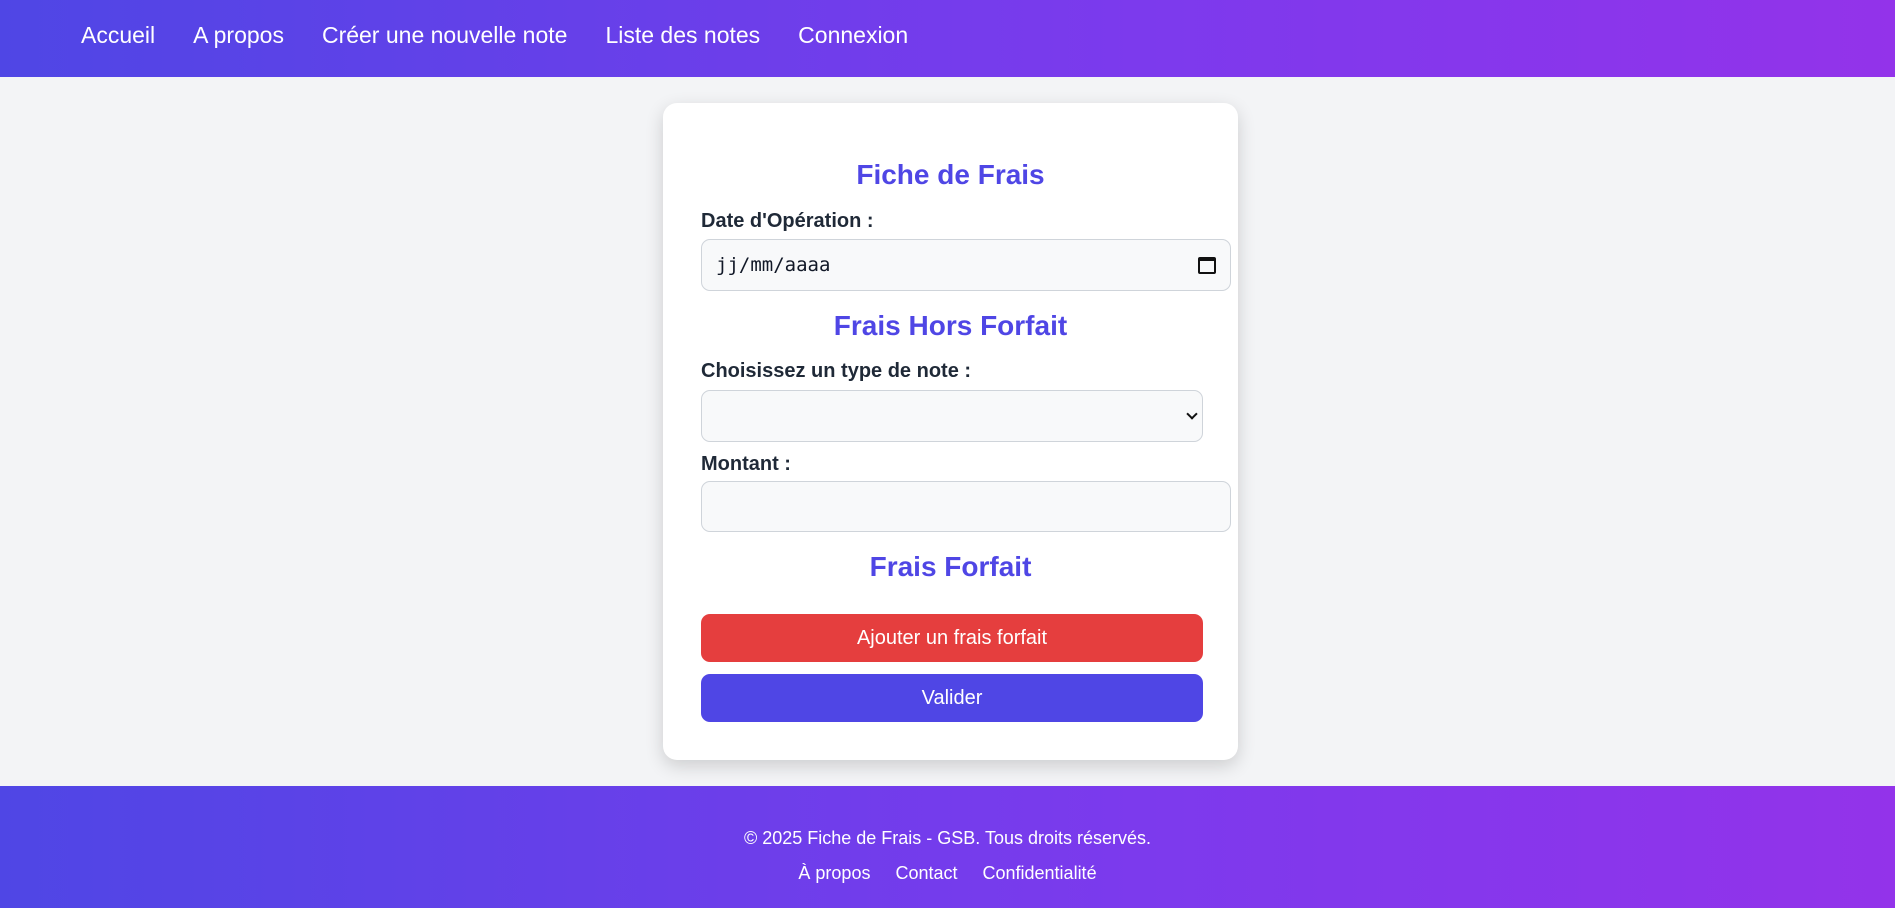 Image resolution: width=1895 pixels, height=908 pixels. Describe the element at coordinates (773, 265) in the screenshot. I see `date-placeholder: jj/mm/aaaa` at that location.